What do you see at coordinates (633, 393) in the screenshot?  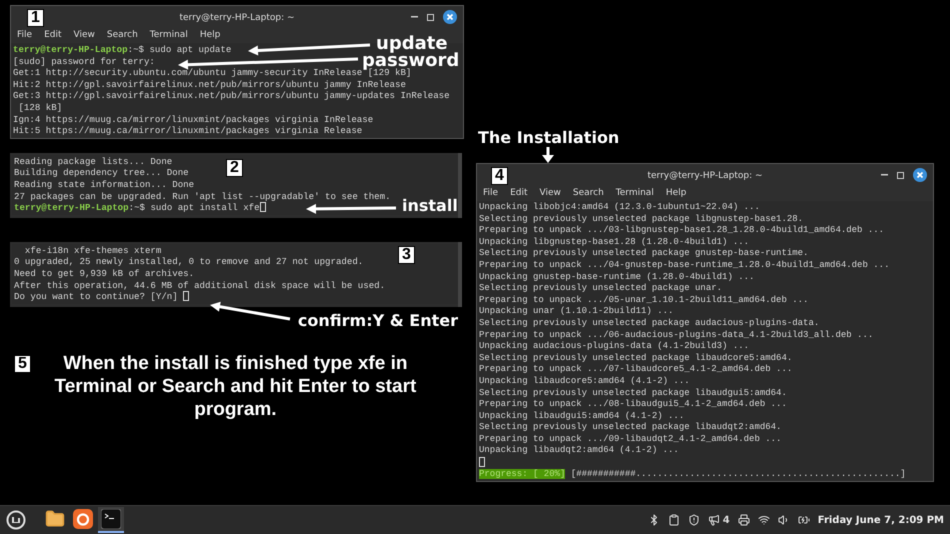 I see `terminal-line: Selecting previously unselected package libaudgui5:amd64.` at bounding box center [633, 393].